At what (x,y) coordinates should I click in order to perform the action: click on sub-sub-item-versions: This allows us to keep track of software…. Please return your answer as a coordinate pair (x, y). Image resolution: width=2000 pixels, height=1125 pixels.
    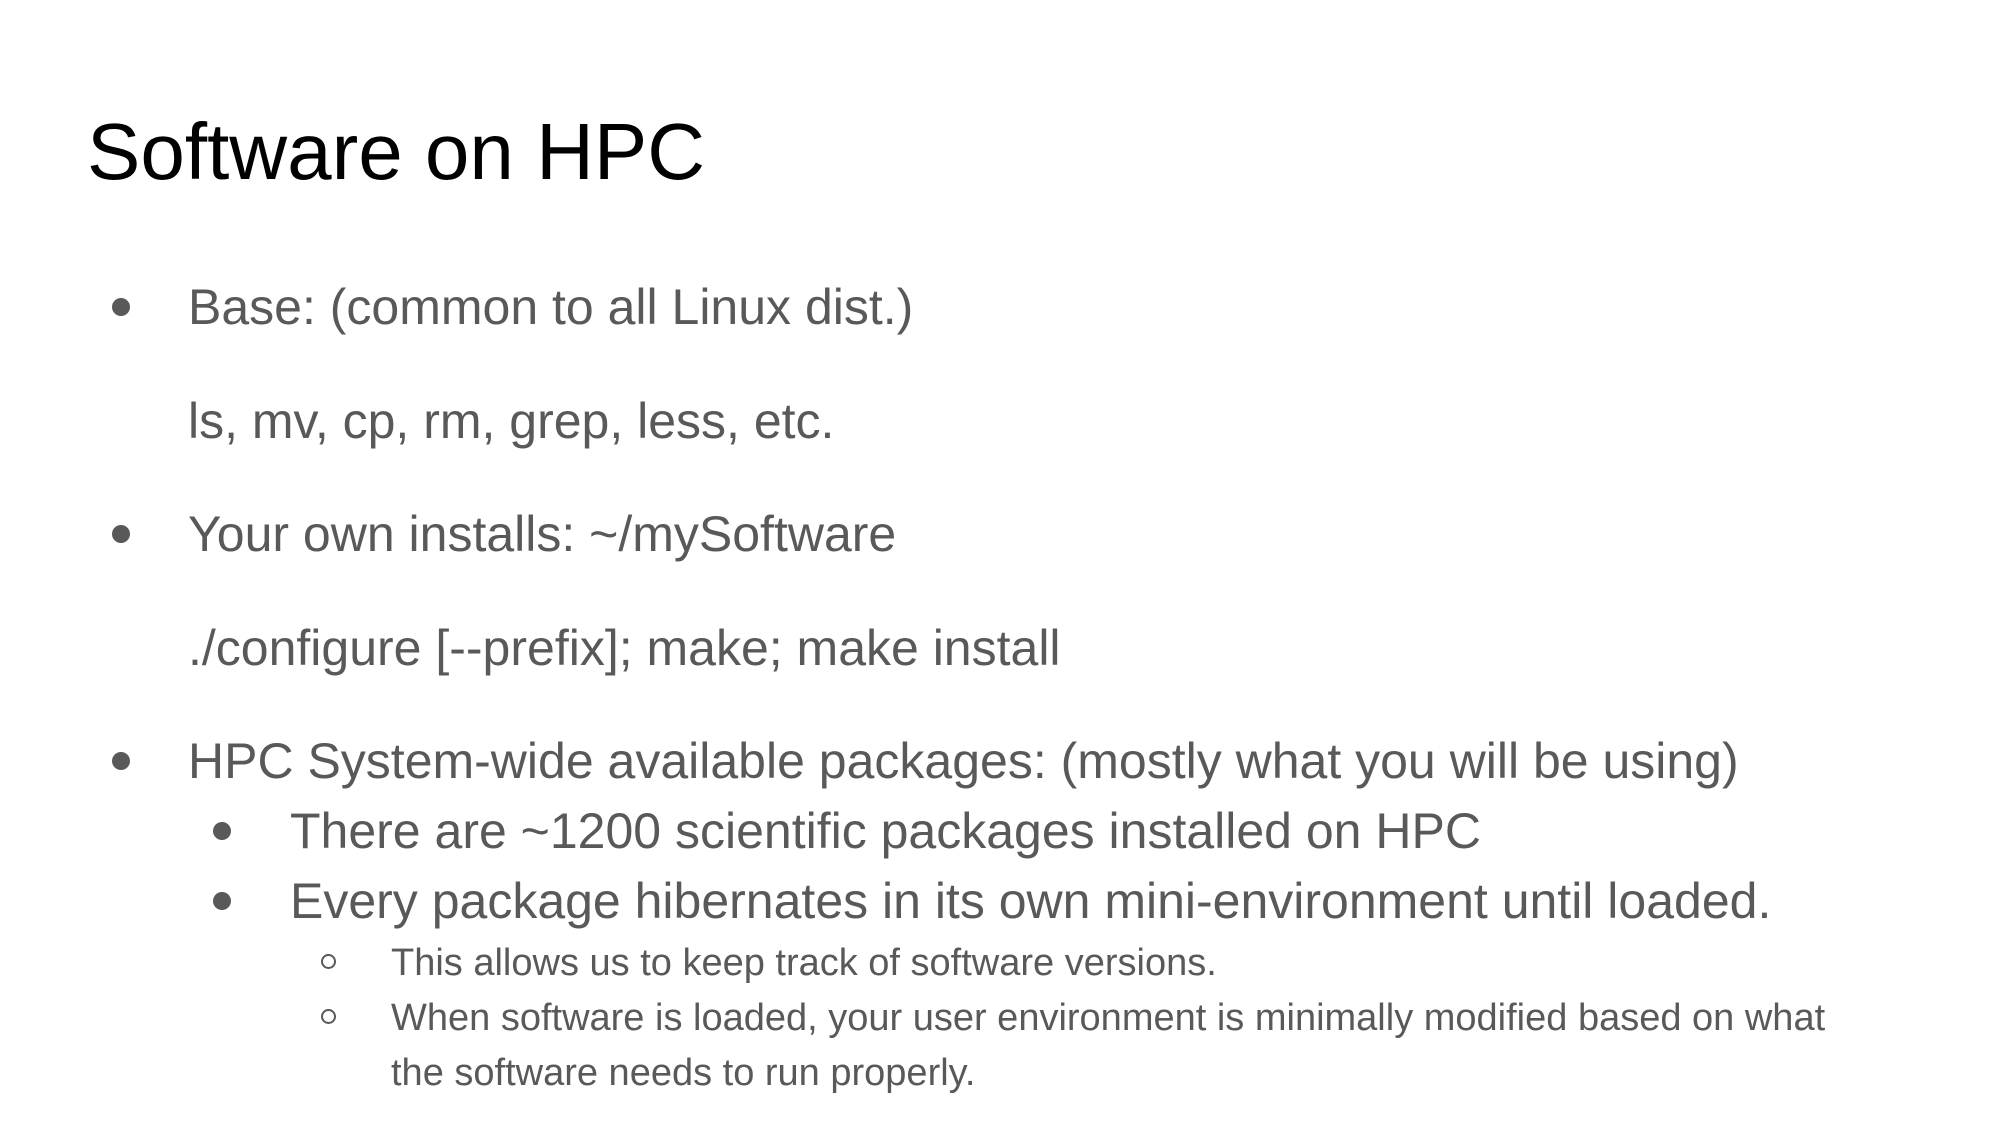
    Looking at the image, I should click on (804, 963).